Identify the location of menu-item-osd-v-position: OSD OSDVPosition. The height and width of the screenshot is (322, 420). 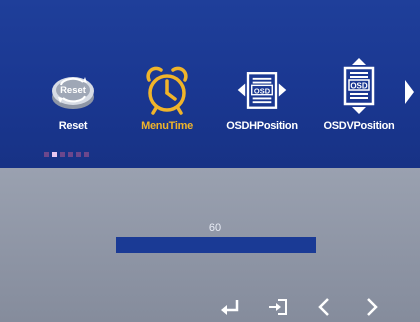
(359, 101).